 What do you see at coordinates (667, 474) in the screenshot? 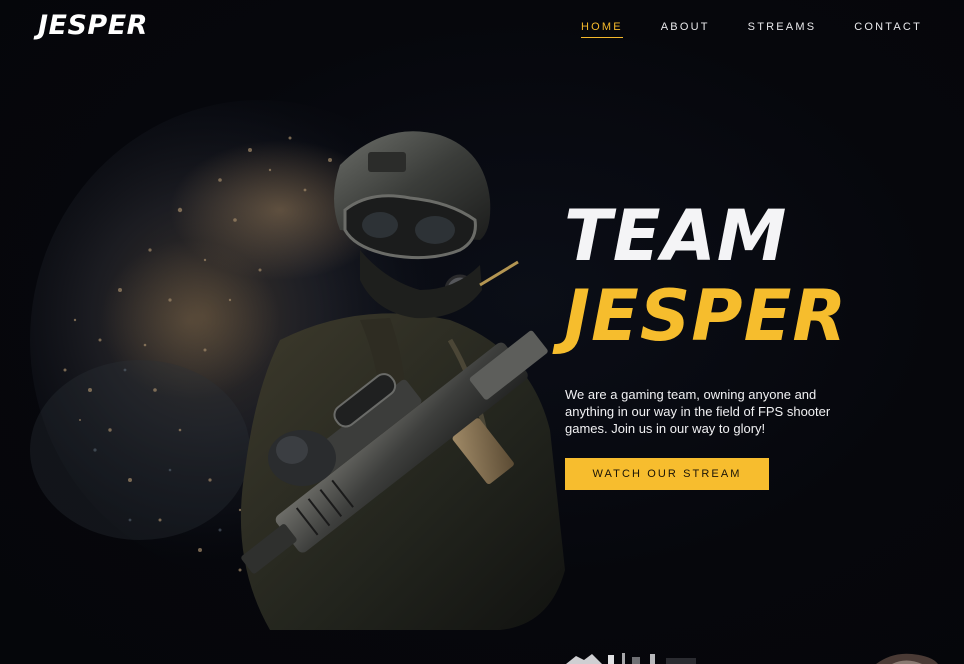
I see `watch-stream-button: WATCH OUR STREAM` at bounding box center [667, 474].